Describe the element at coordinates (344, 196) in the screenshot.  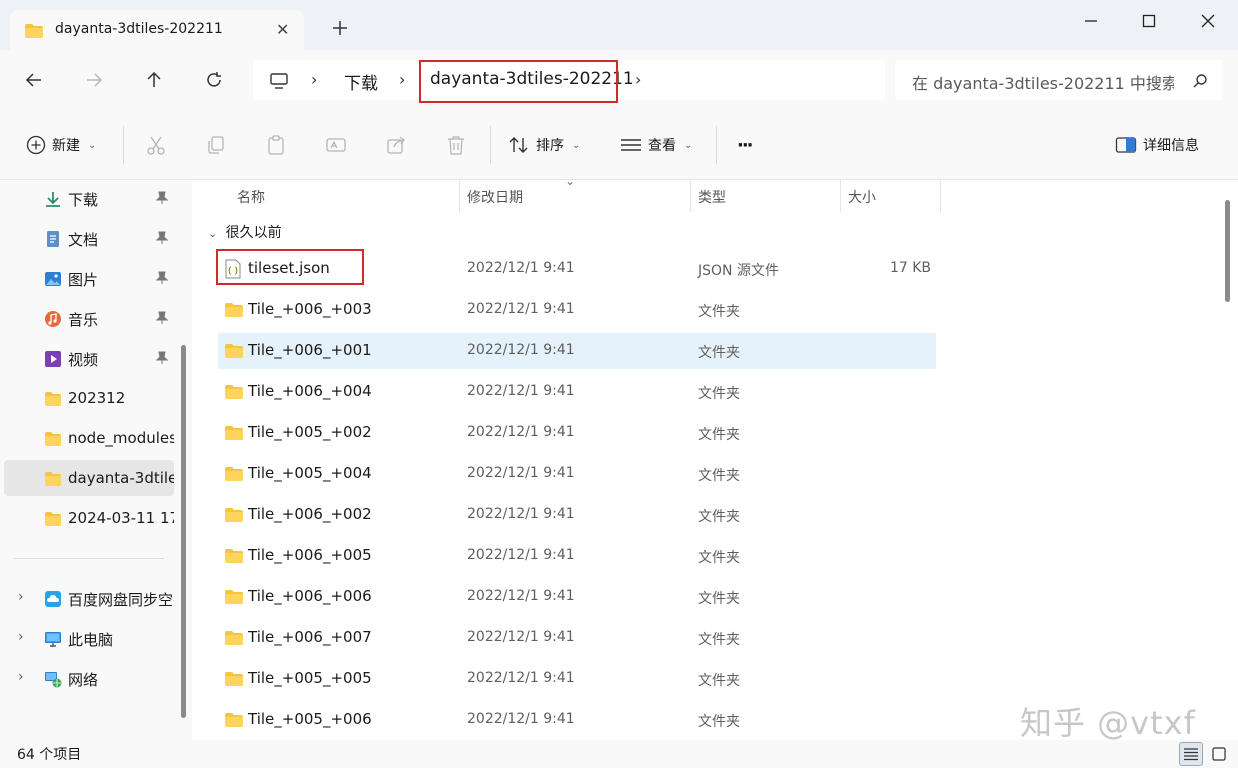
I see `column-header-name: 名称` at that location.